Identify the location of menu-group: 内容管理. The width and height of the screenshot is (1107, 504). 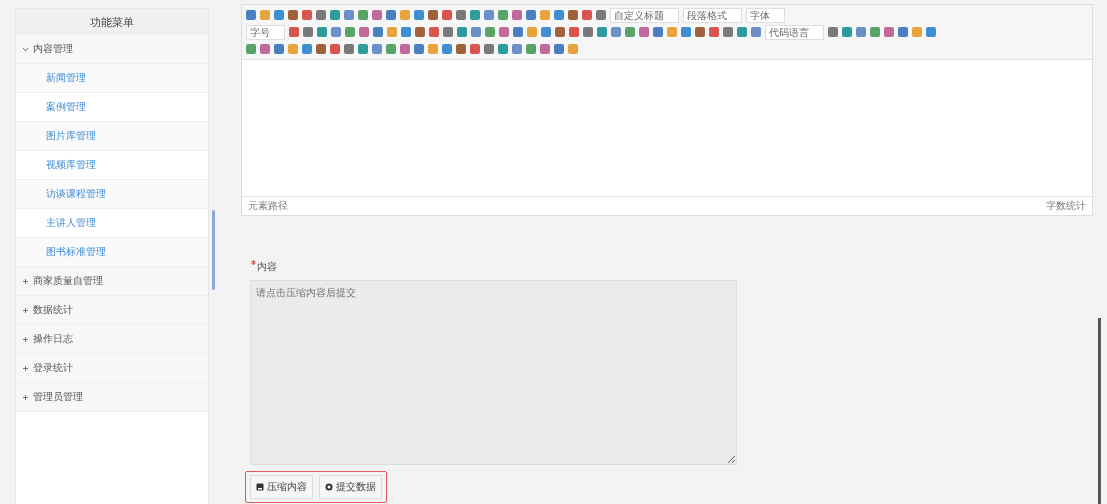
(112, 49).